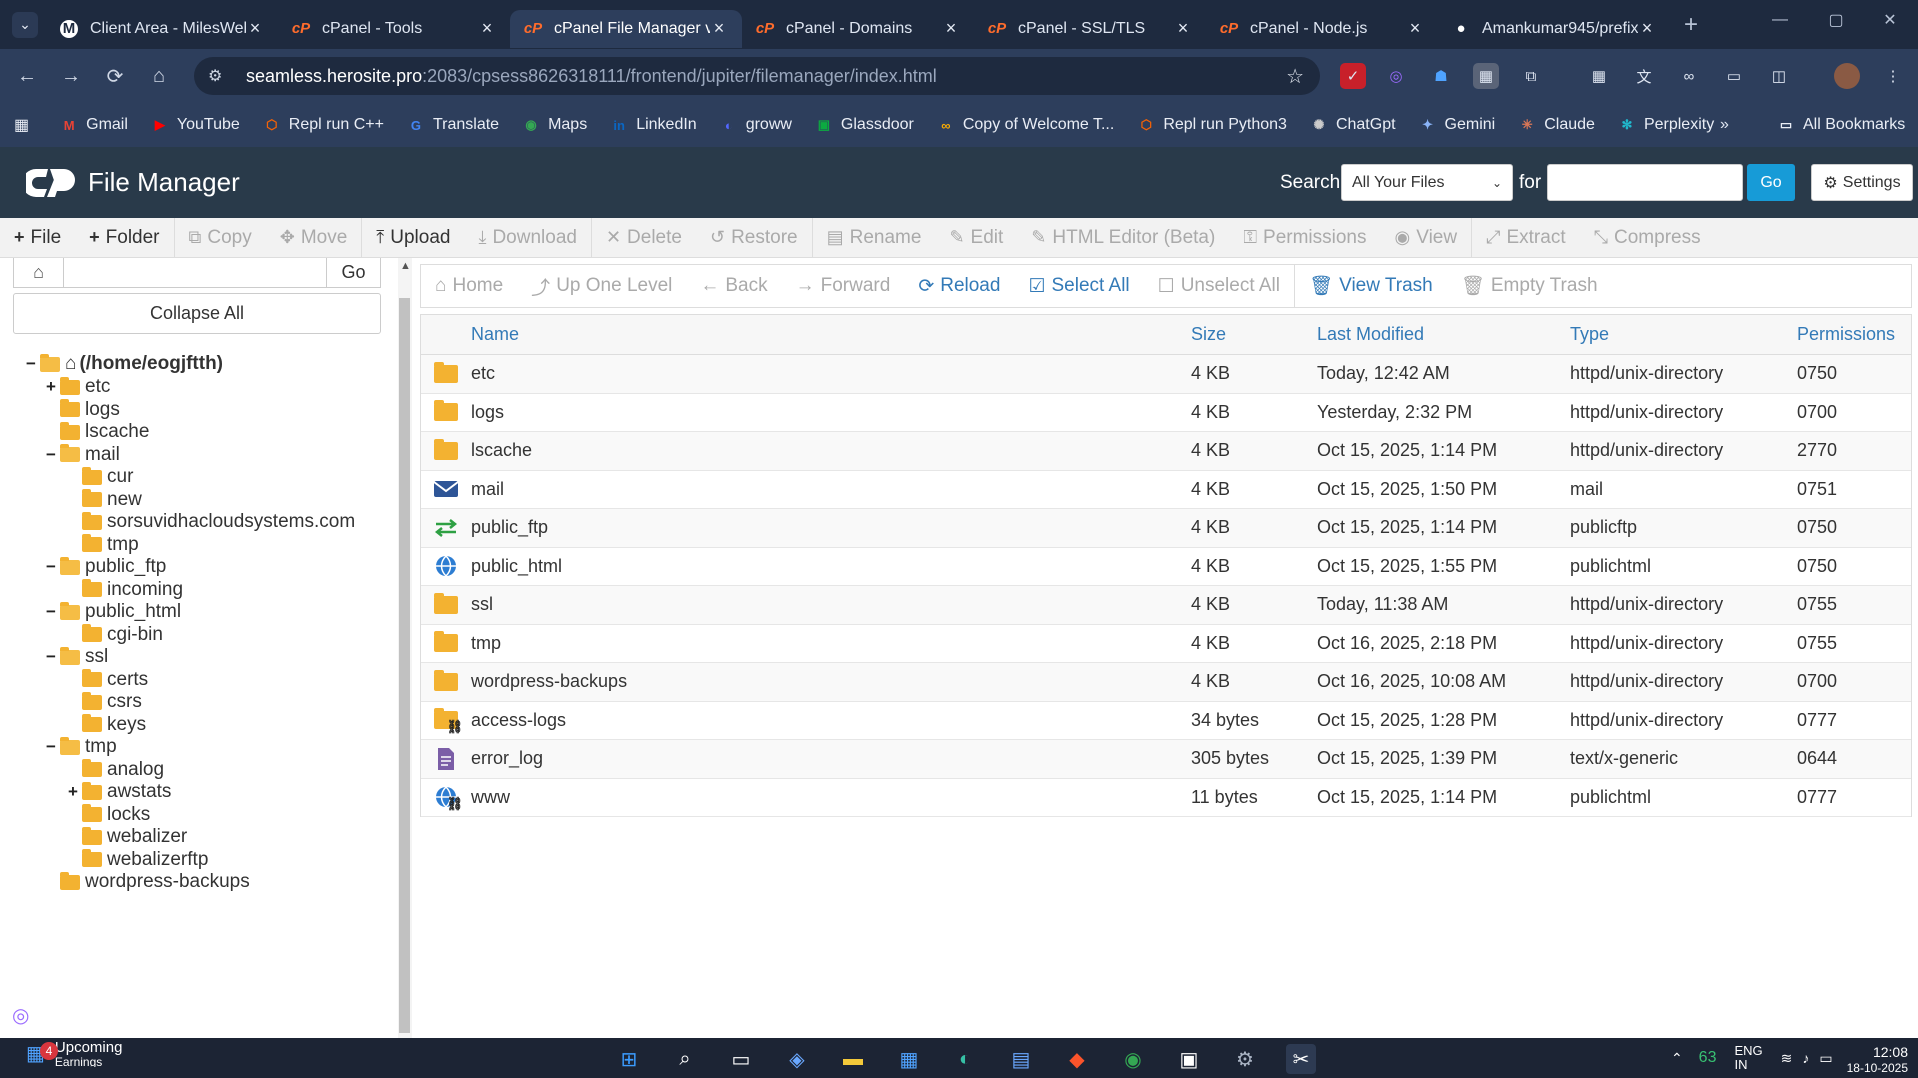  I want to click on col-permissions: Permissions, so click(1852, 334).